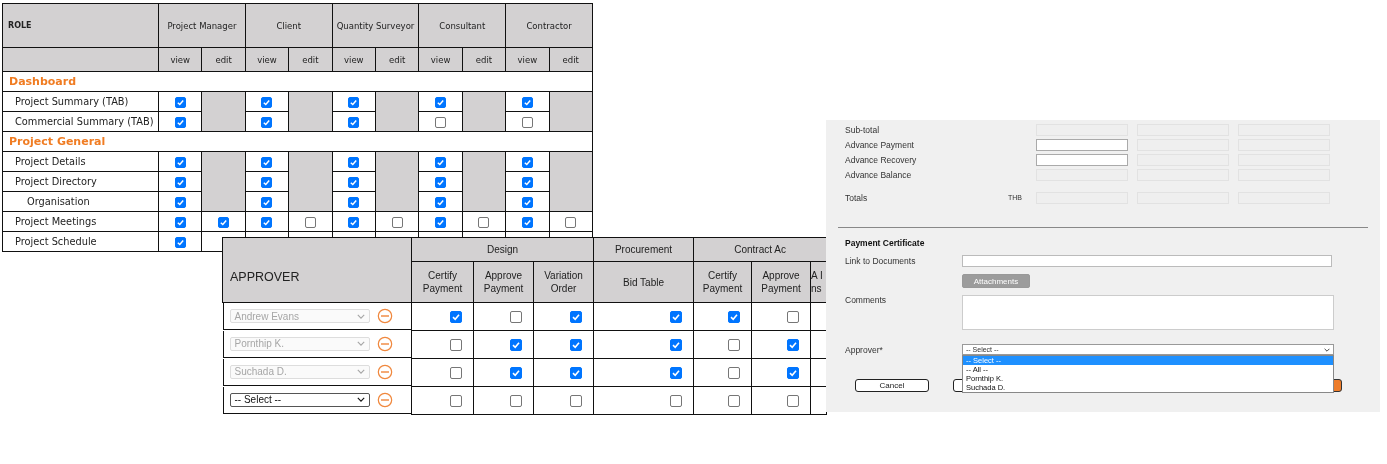 This screenshot has height=464, width=1387. What do you see at coordinates (643, 282) in the screenshot?
I see `column-header: Bid Table` at bounding box center [643, 282].